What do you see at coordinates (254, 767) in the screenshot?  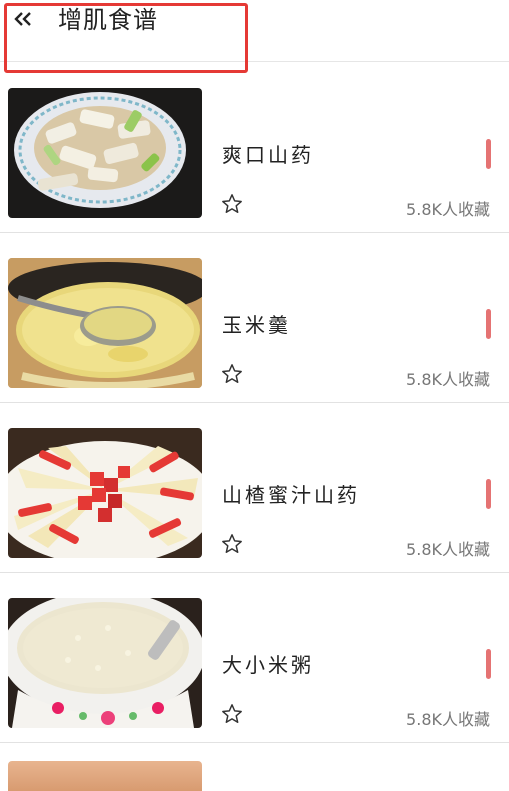 I see `recipe-row-partial` at bounding box center [254, 767].